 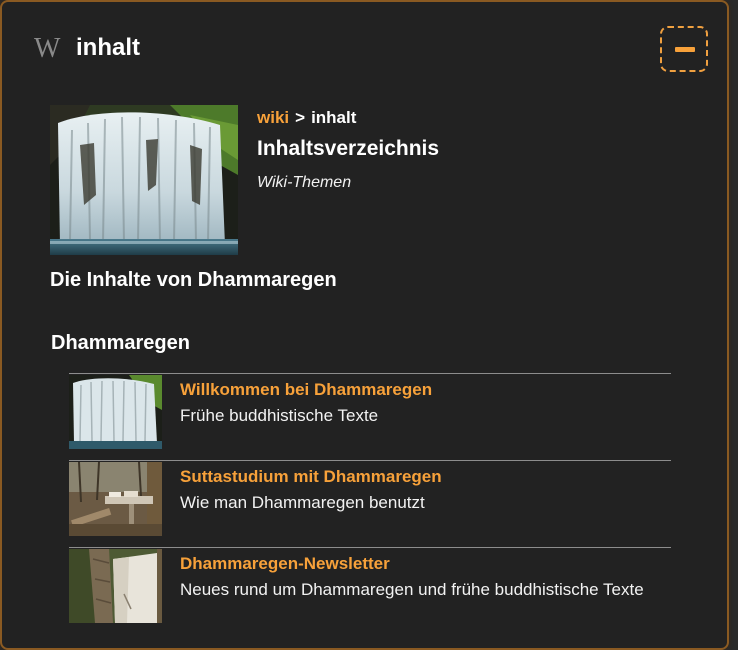 What do you see at coordinates (273, 117) in the screenshot?
I see `breadcrumb-link-wiki: wiki` at bounding box center [273, 117].